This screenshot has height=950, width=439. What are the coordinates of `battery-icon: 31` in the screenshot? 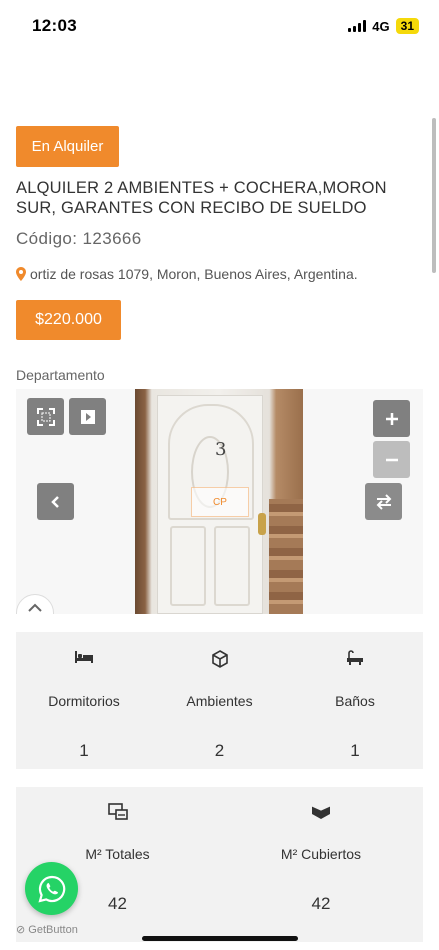 It's located at (407, 26).